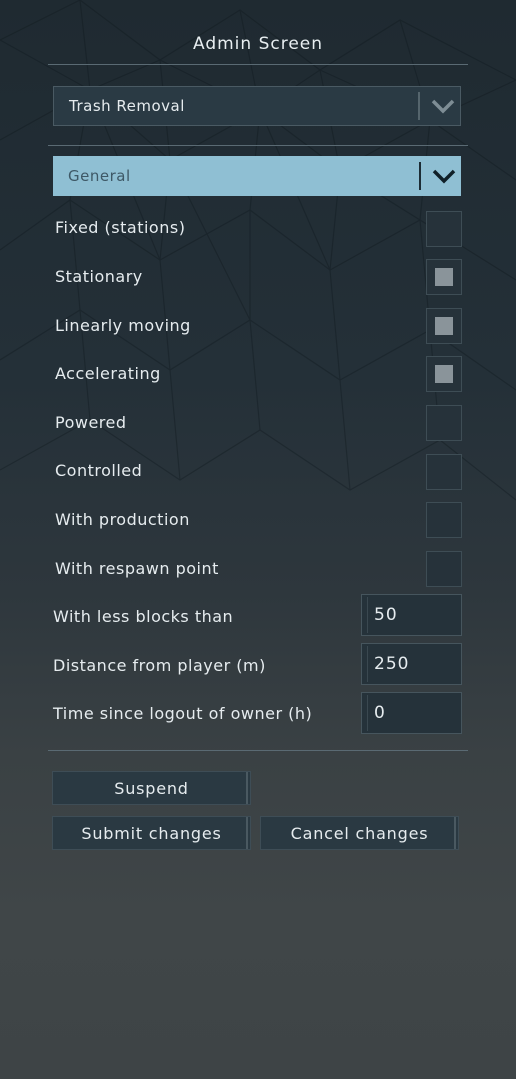 The image size is (516, 1079). What do you see at coordinates (122, 519) in the screenshot?
I see `with-production-label: With production` at bounding box center [122, 519].